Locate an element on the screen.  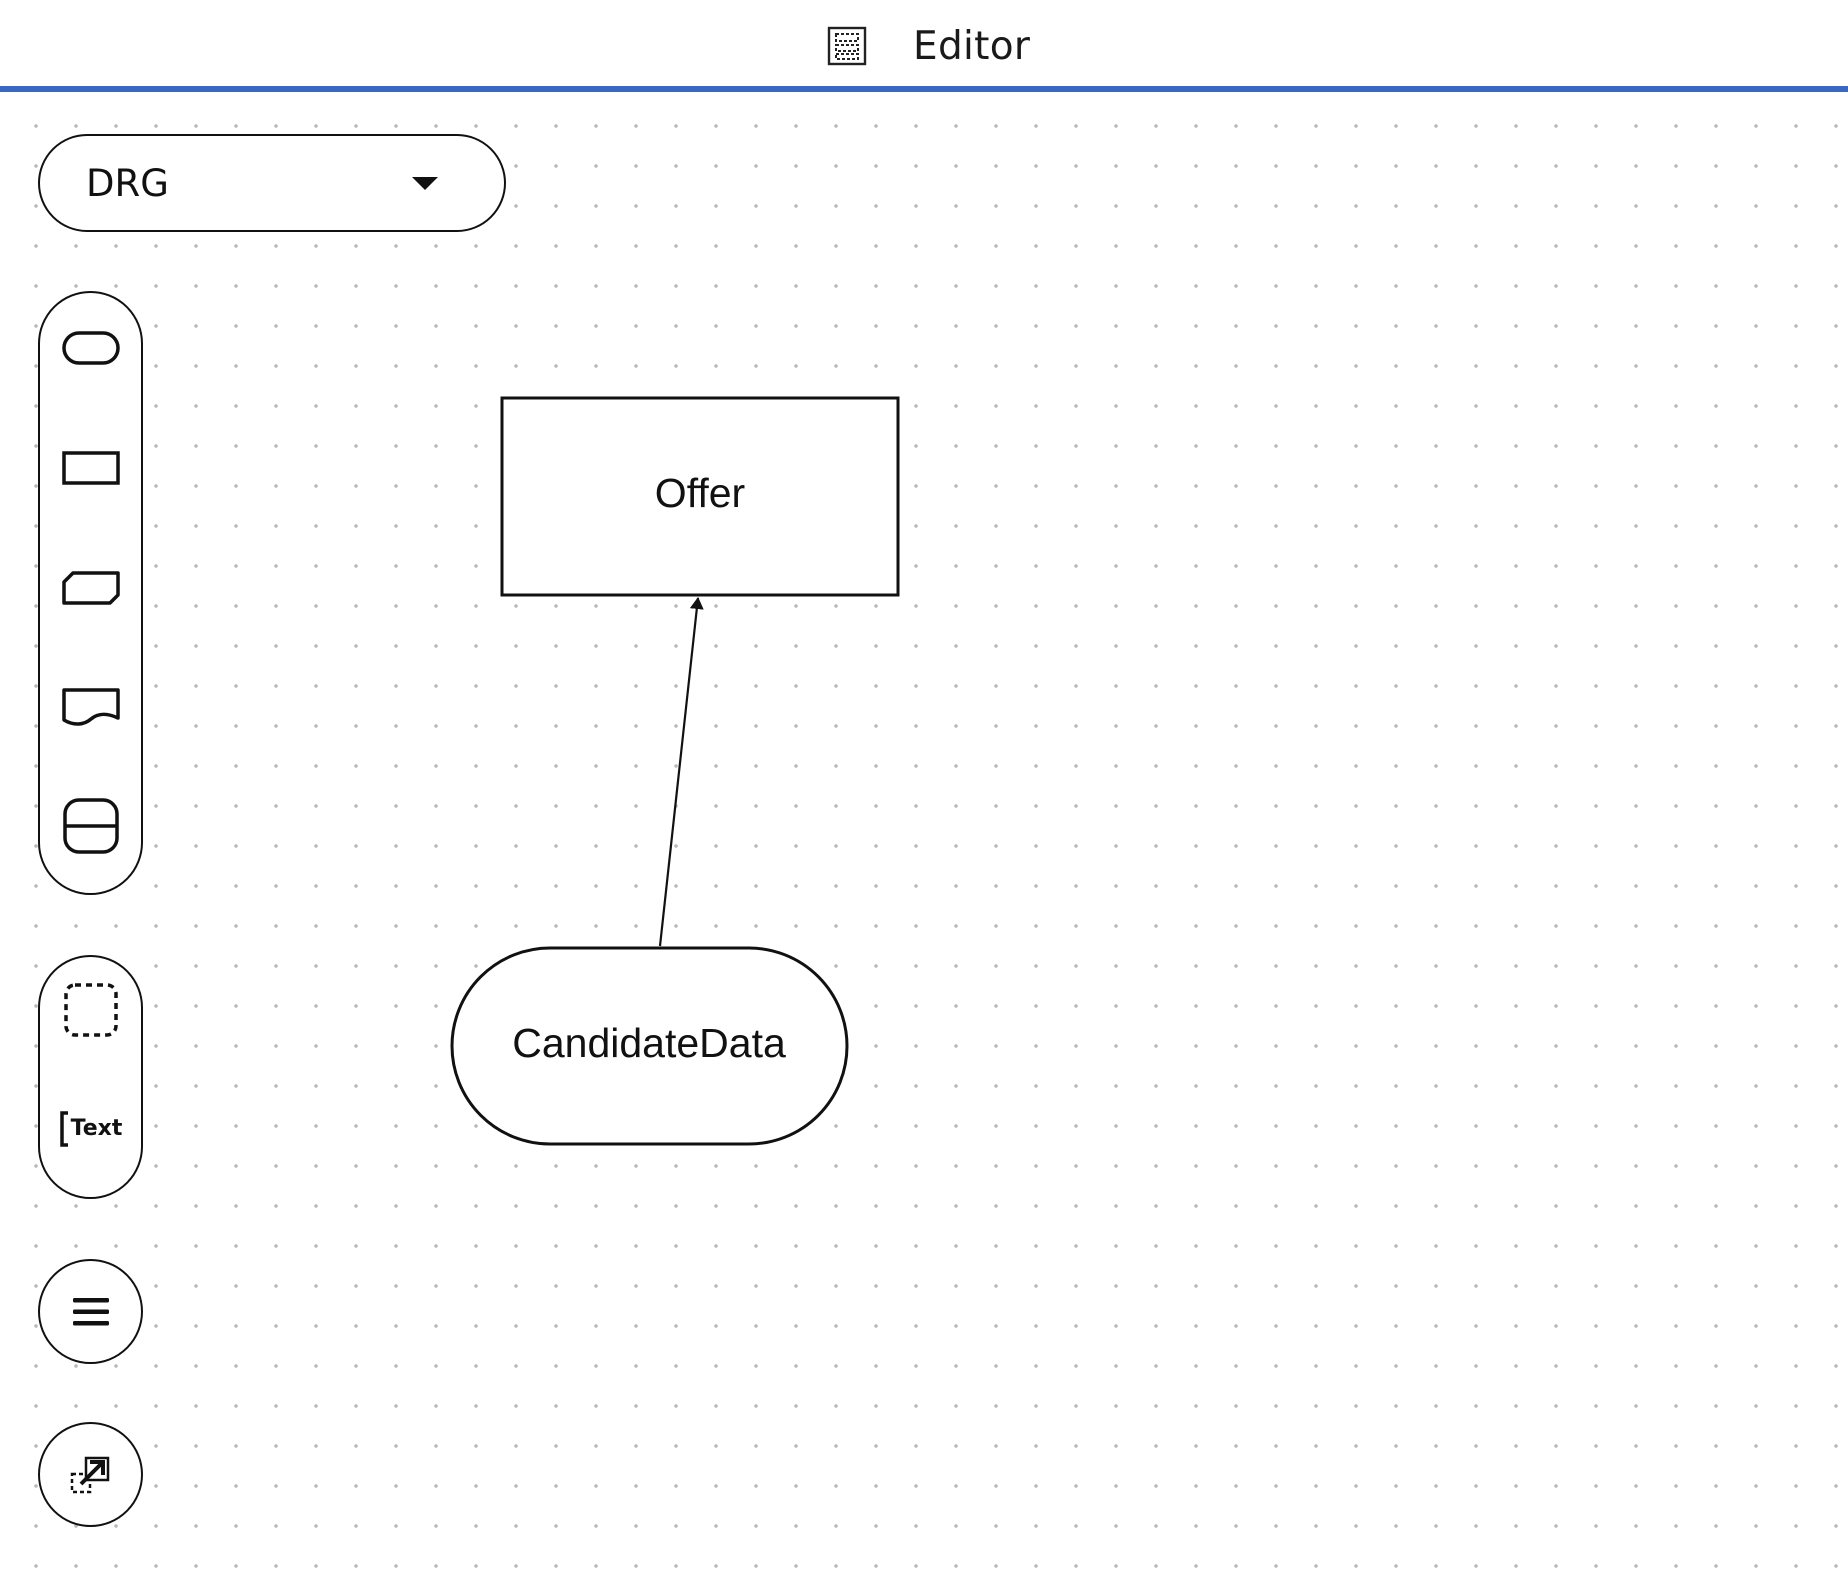
rectangle-icon is located at coordinates (90, 468).